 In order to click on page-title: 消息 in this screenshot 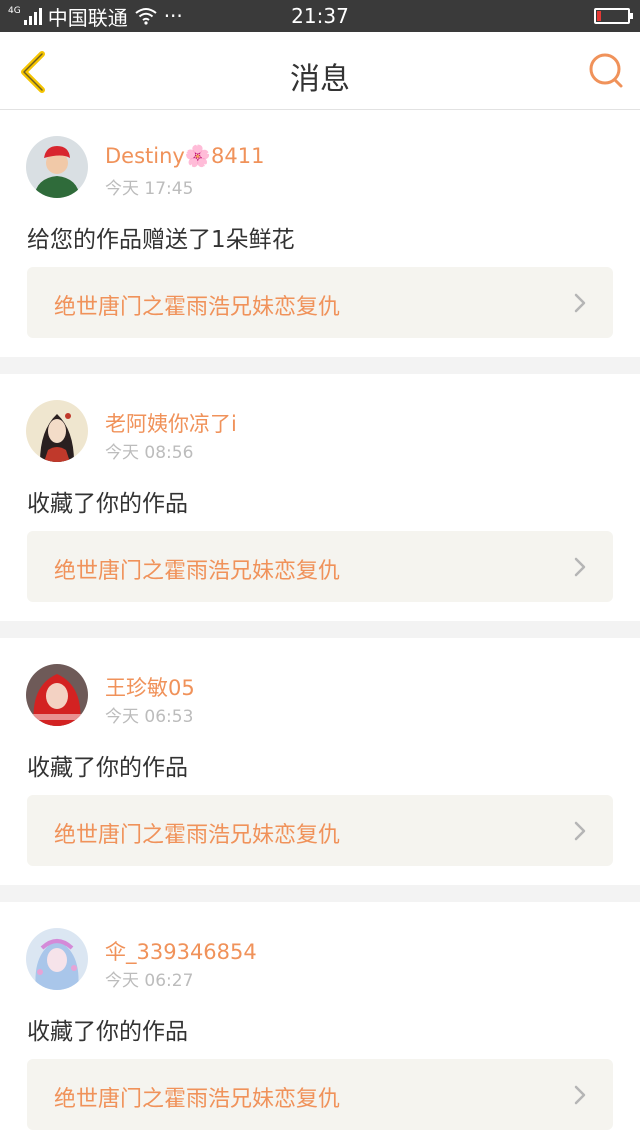, I will do `click(320, 79)`.